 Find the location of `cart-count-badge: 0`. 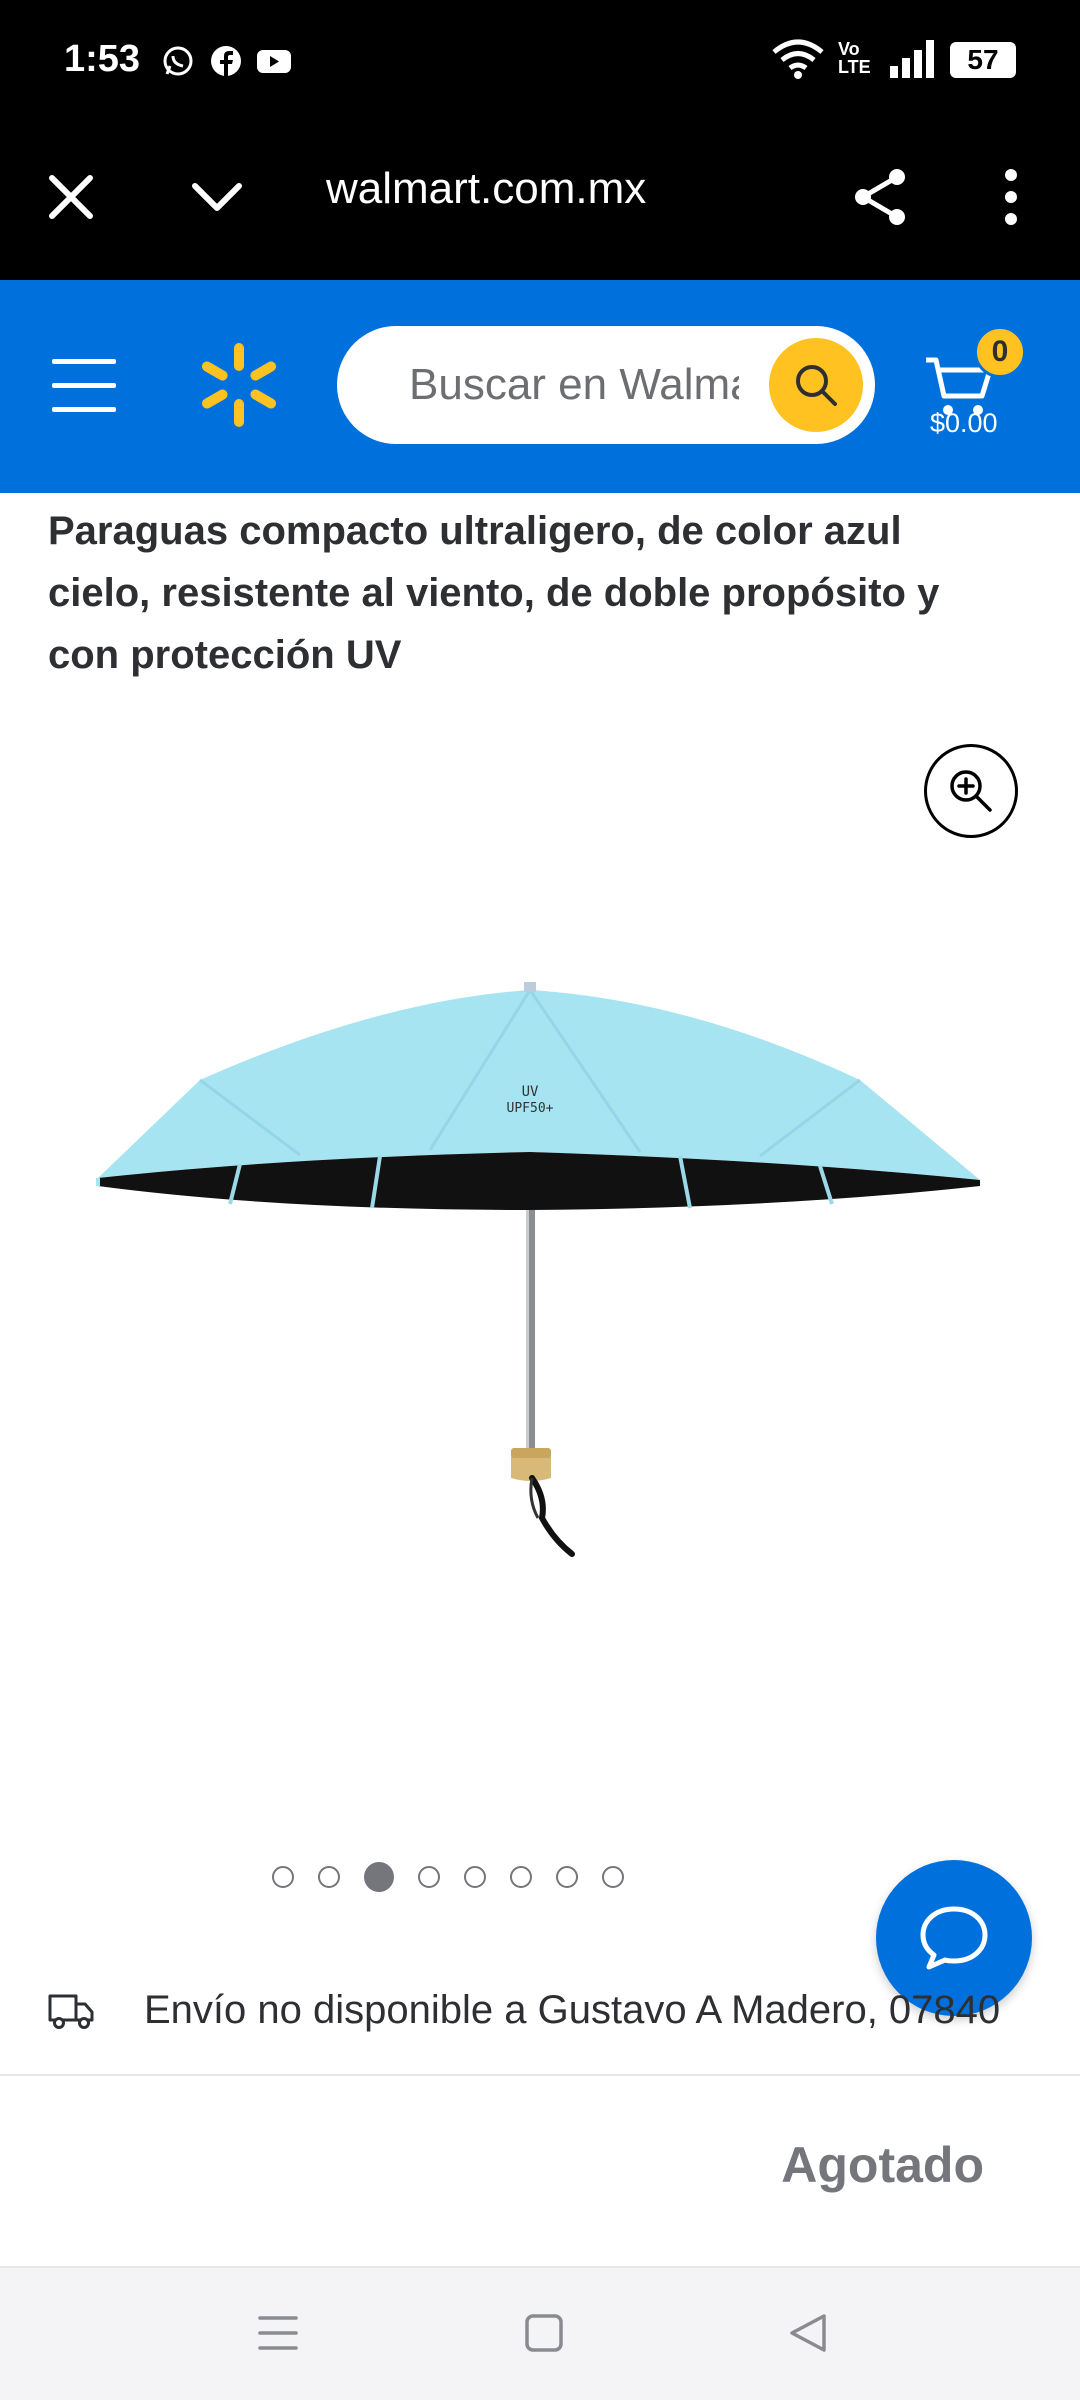

cart-count-badge: 0 is located at coordinates (1000, 352).